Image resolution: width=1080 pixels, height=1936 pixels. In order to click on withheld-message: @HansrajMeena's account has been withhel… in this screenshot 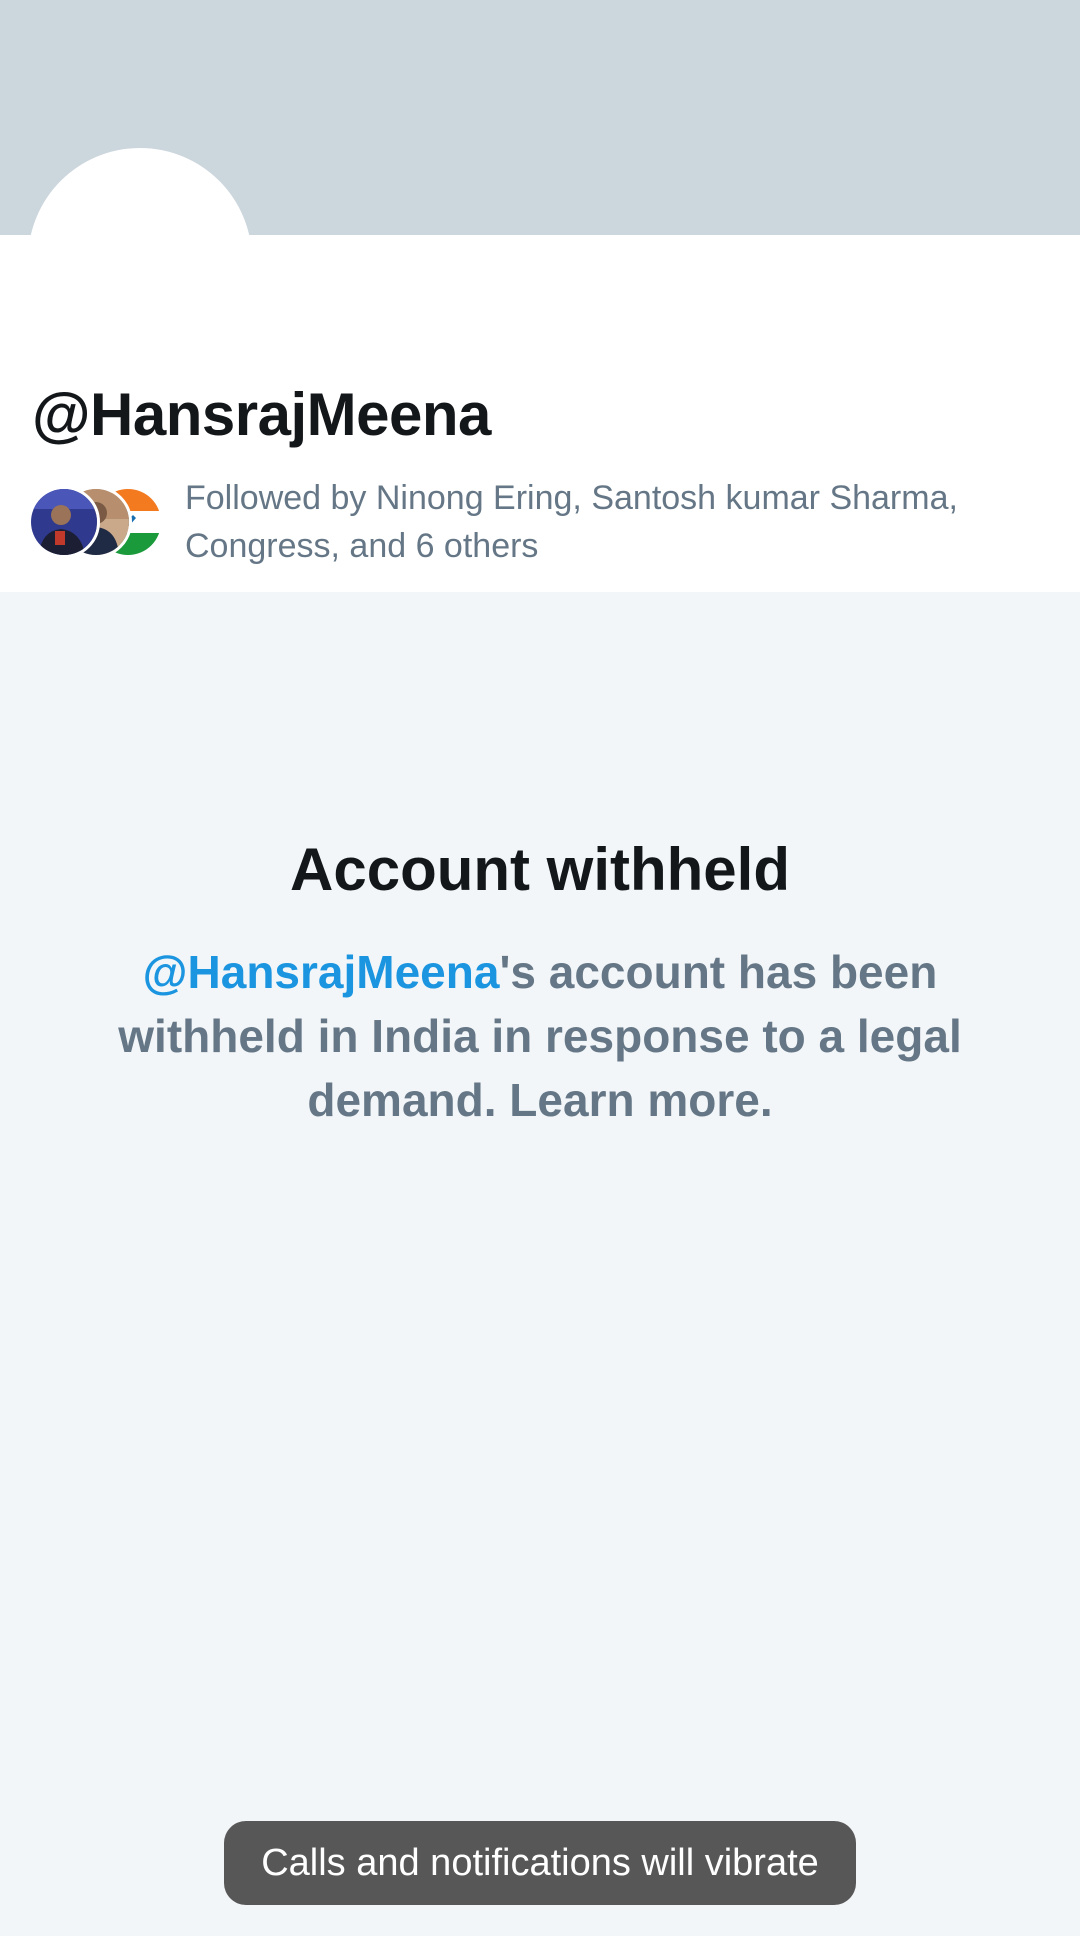, I will do `click(540, 1036)`.